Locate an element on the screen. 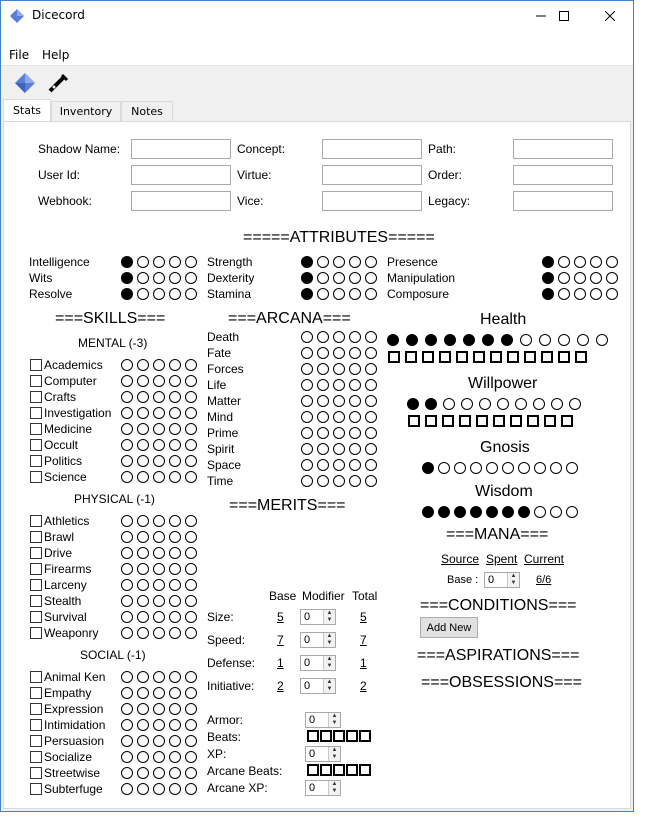 The width and height of the screenshot is (647, 825). health-damage-boxes is located at coordinates (487, 357).